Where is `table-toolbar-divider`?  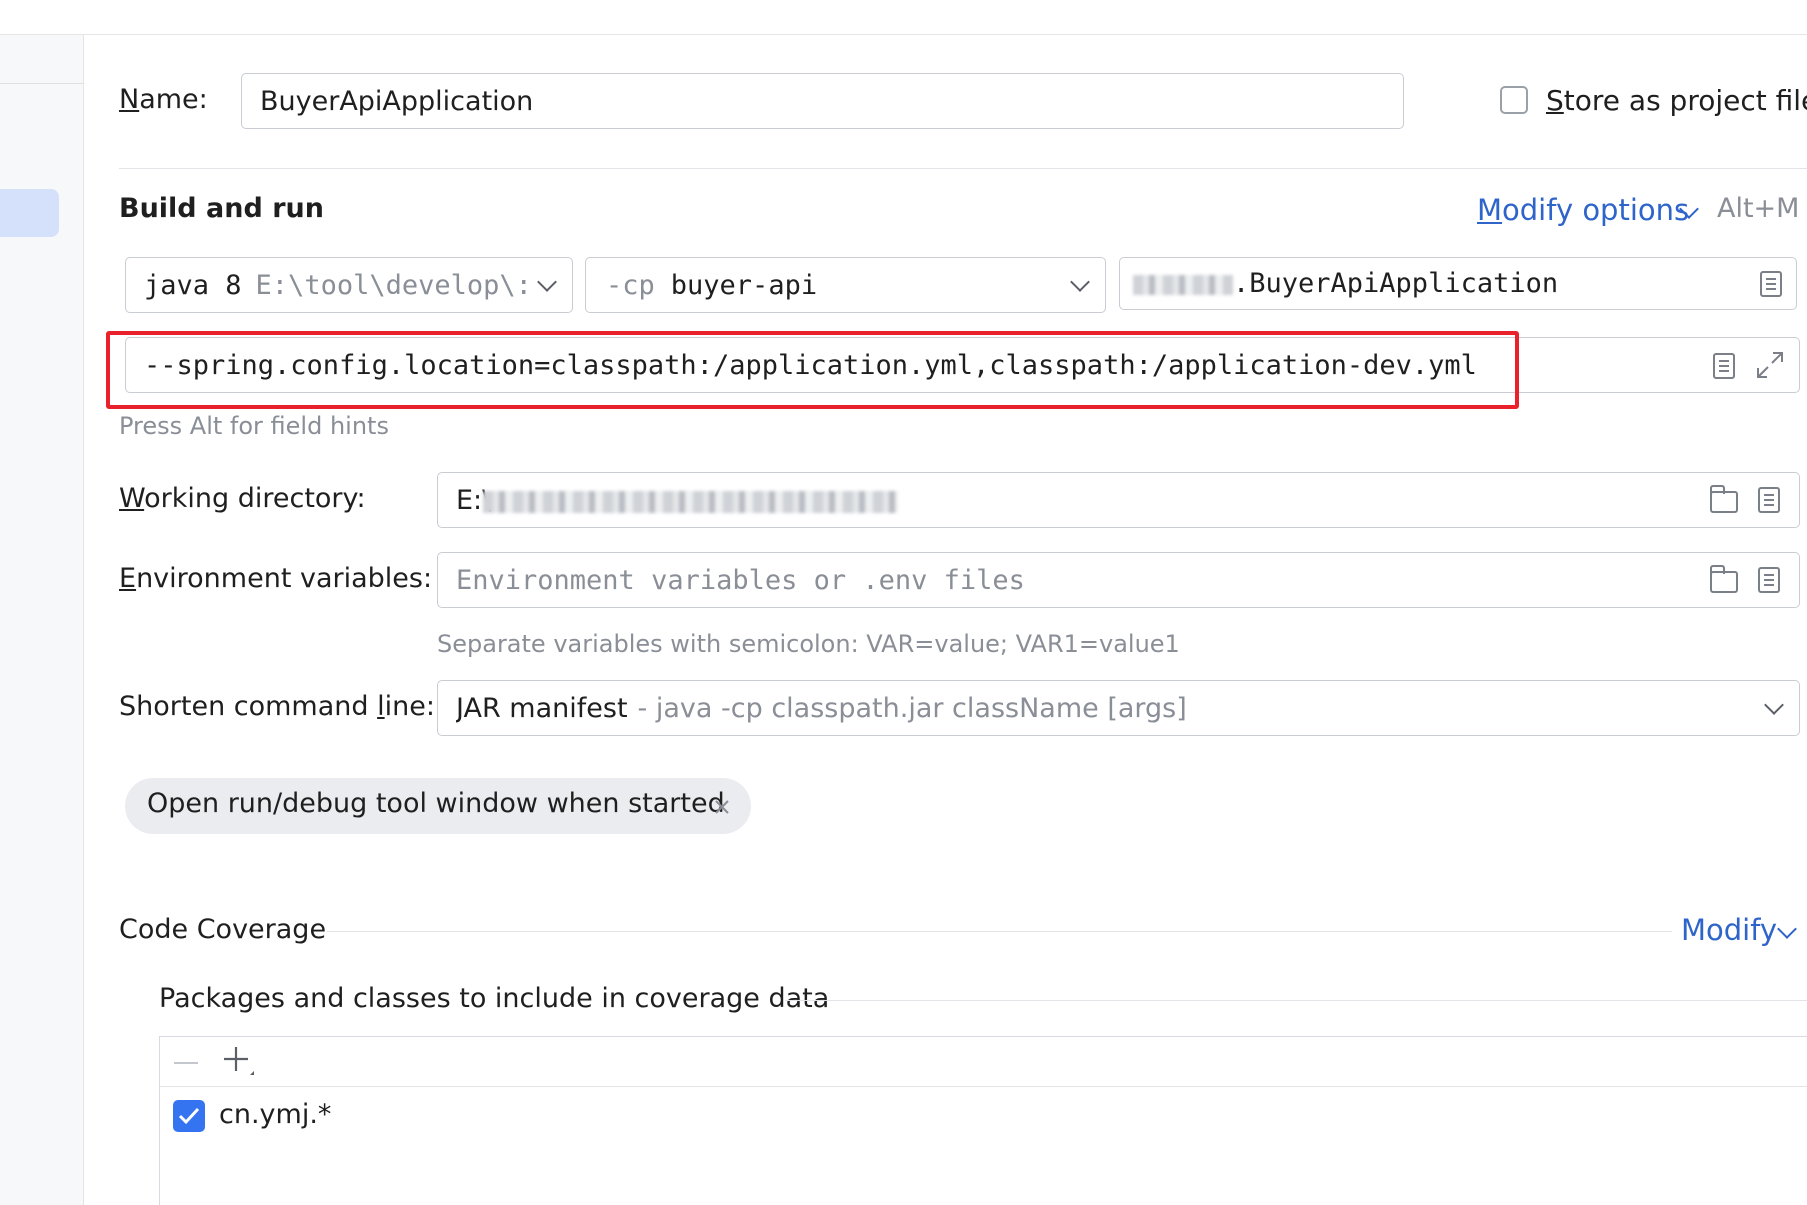 table-toolbar-divider is located at coordinates (983, 1086).